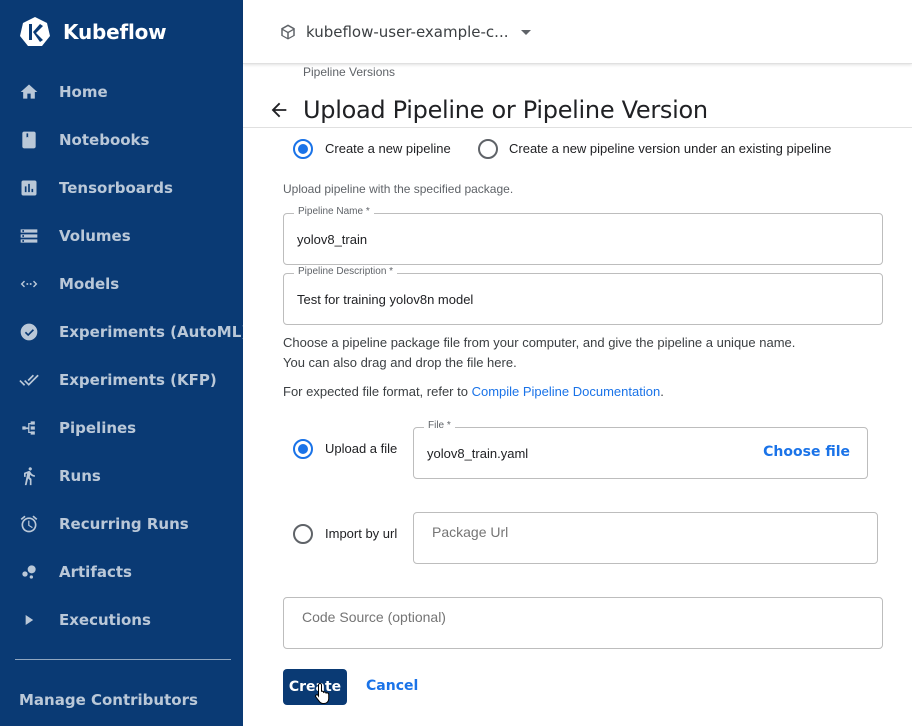  I want to click on sidebar-item-pipelines: Pipelines, so click(121, 428).